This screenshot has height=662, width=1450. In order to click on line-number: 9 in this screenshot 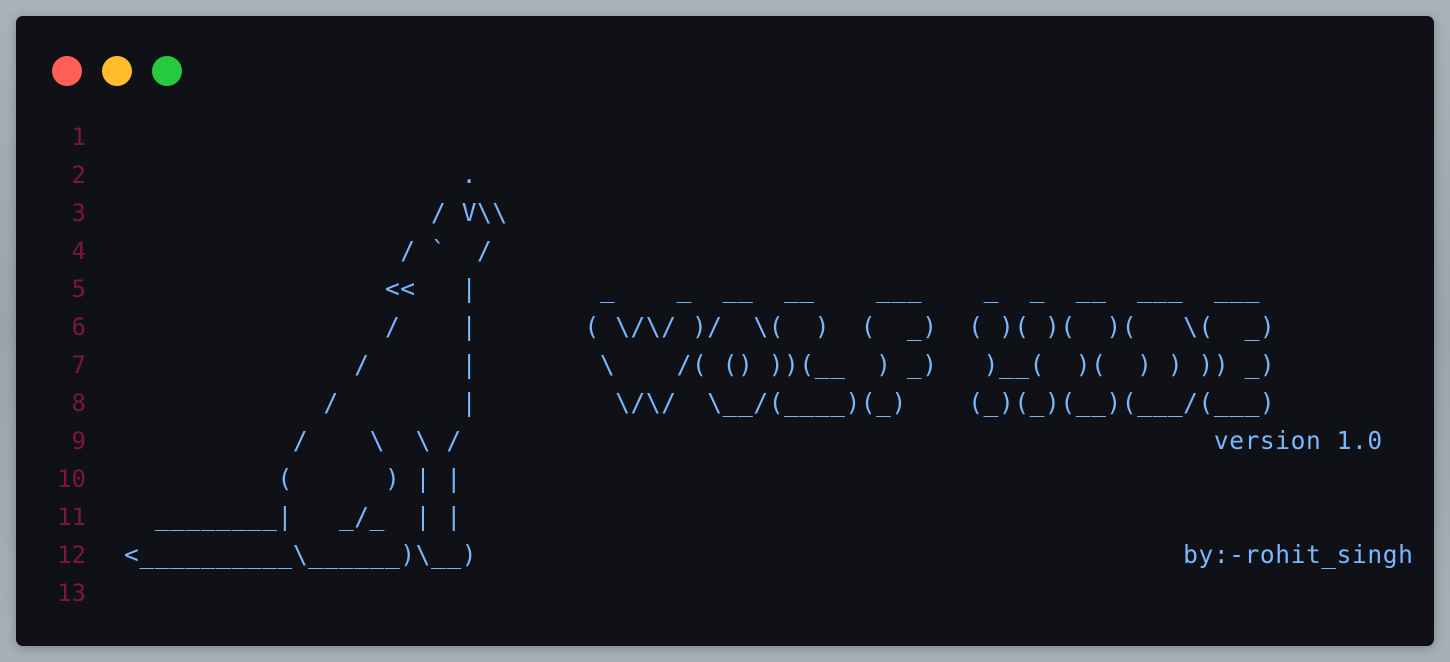, I will do `click(78, 441)`.